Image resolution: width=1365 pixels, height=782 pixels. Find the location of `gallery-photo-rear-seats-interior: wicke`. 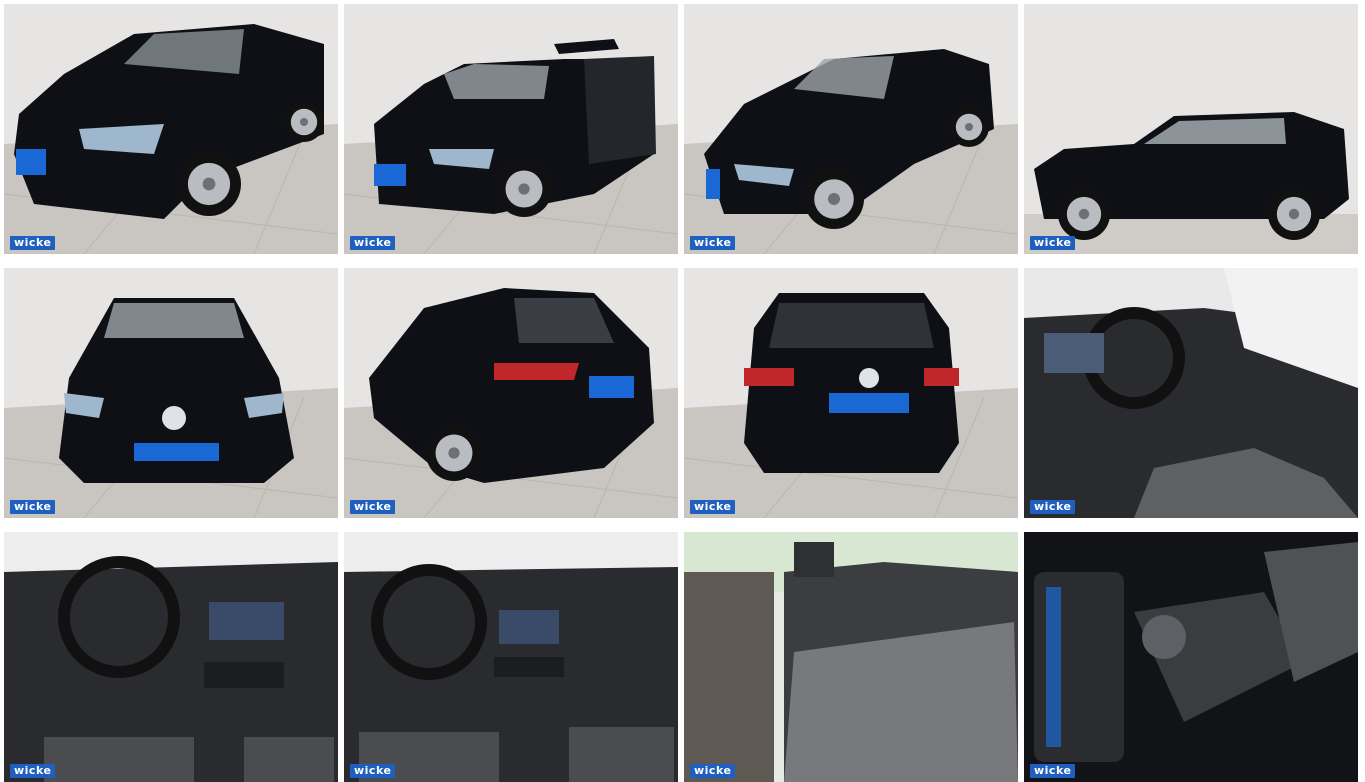

gallery-photo-rear-seats-interior: wicke is located at coordinates (851, 657).